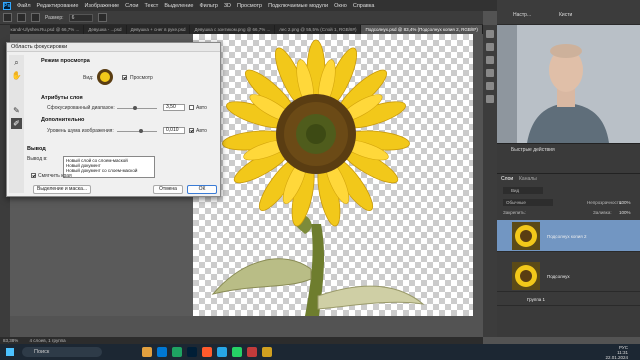 This screenshot has height=360, width=640. Describe the element at coordinates (490, 60) in the screenshot. I see `swatches-icon` at that location.